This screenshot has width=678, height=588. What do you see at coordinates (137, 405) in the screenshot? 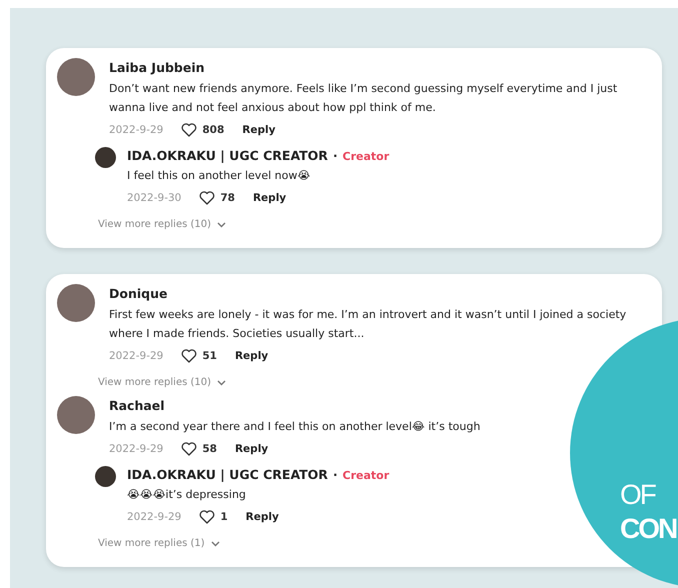
I see `commenter-name: Rachael` at bounding box center [137, 405].